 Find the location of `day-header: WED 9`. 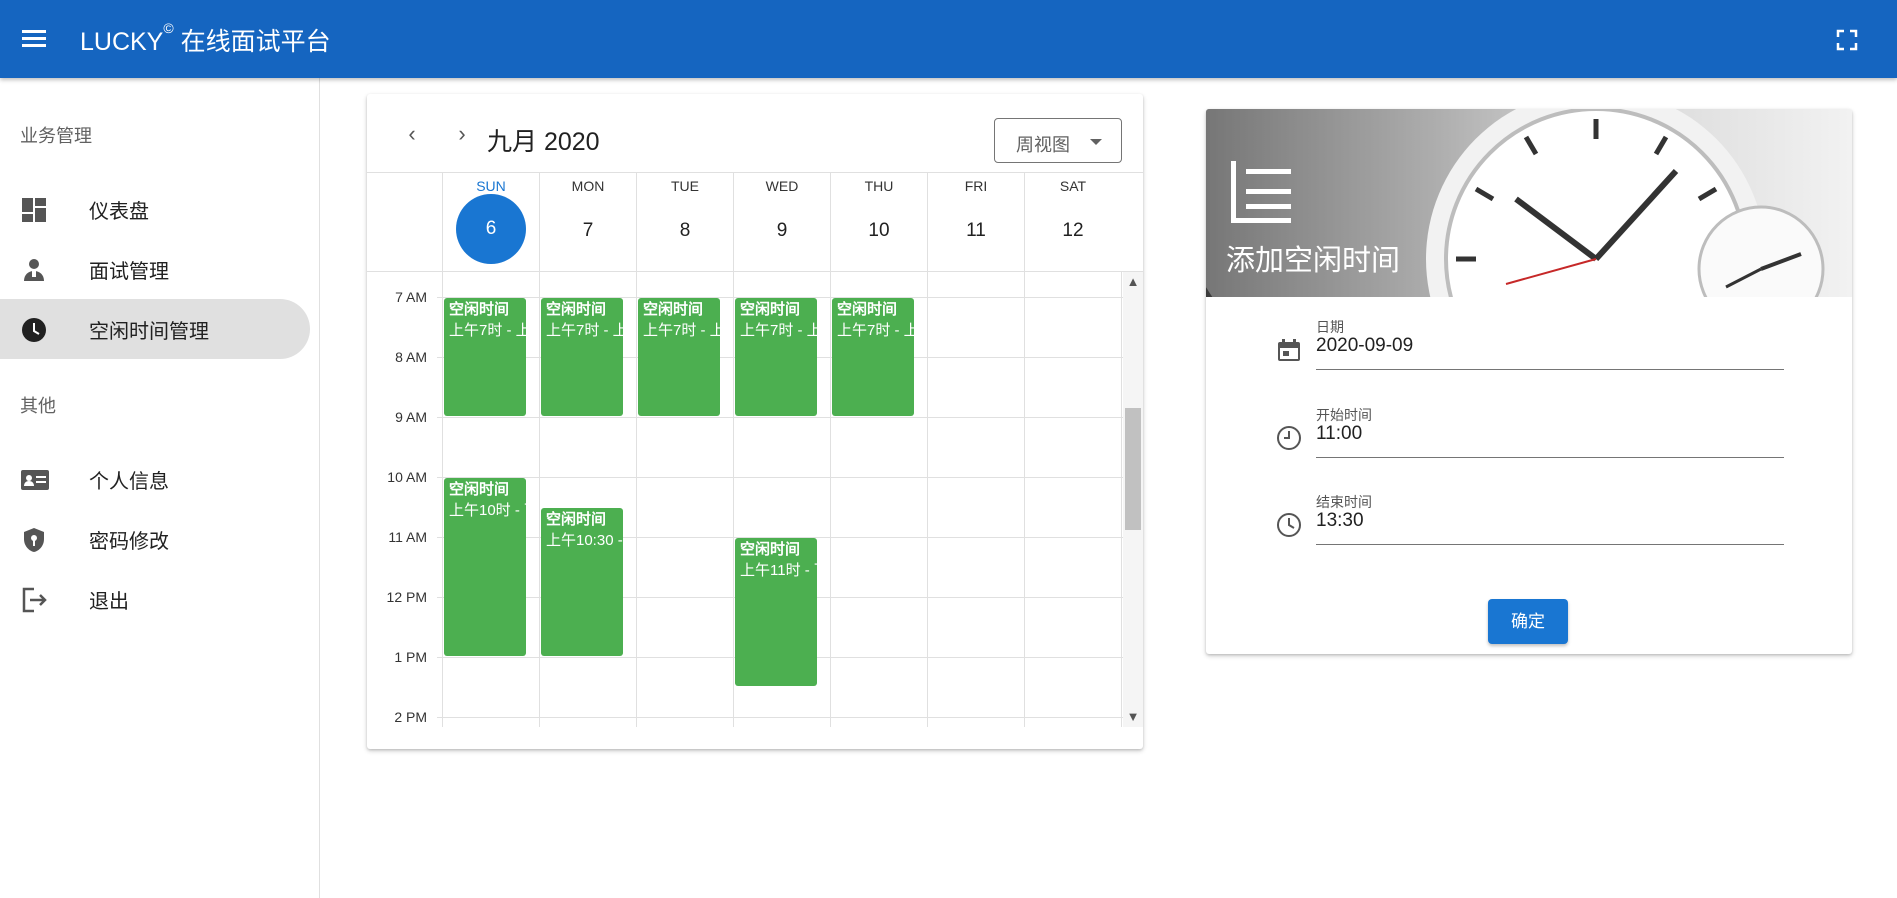

day-header: WED 9 is located at coordinates (781, 223).